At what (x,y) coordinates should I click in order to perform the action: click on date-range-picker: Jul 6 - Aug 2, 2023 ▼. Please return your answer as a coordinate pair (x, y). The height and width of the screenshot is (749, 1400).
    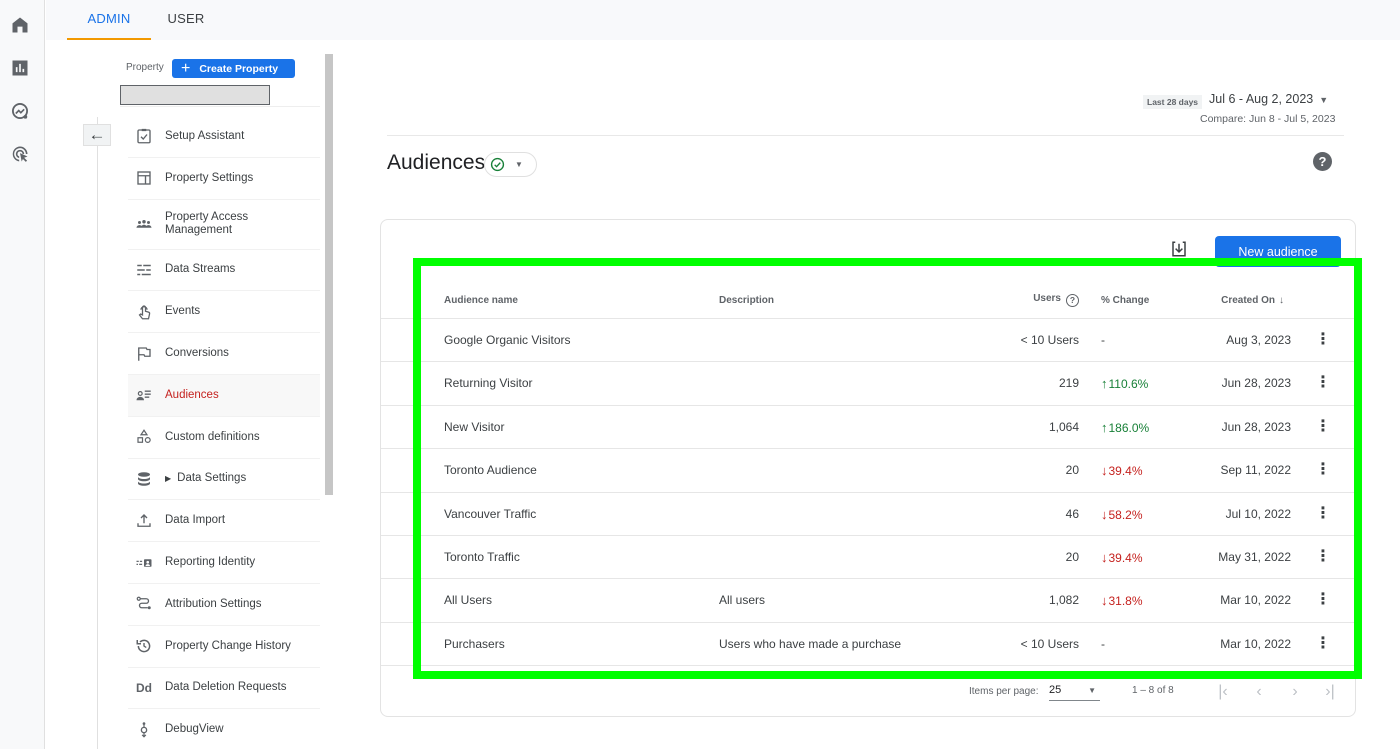
    Looking at the image, I should click on (1268, 99).